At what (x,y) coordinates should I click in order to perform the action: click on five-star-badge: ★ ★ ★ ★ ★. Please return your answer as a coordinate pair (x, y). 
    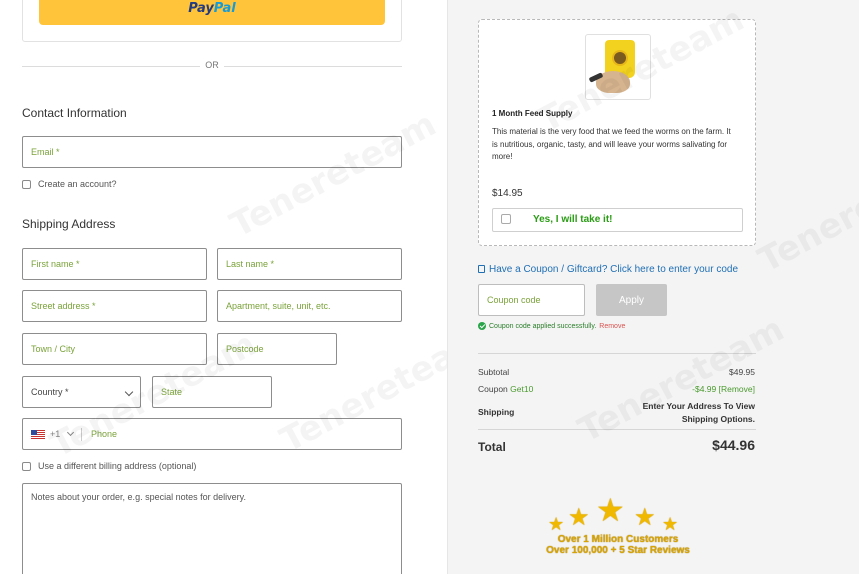
    Looking at the image, I should click on (618, 514).